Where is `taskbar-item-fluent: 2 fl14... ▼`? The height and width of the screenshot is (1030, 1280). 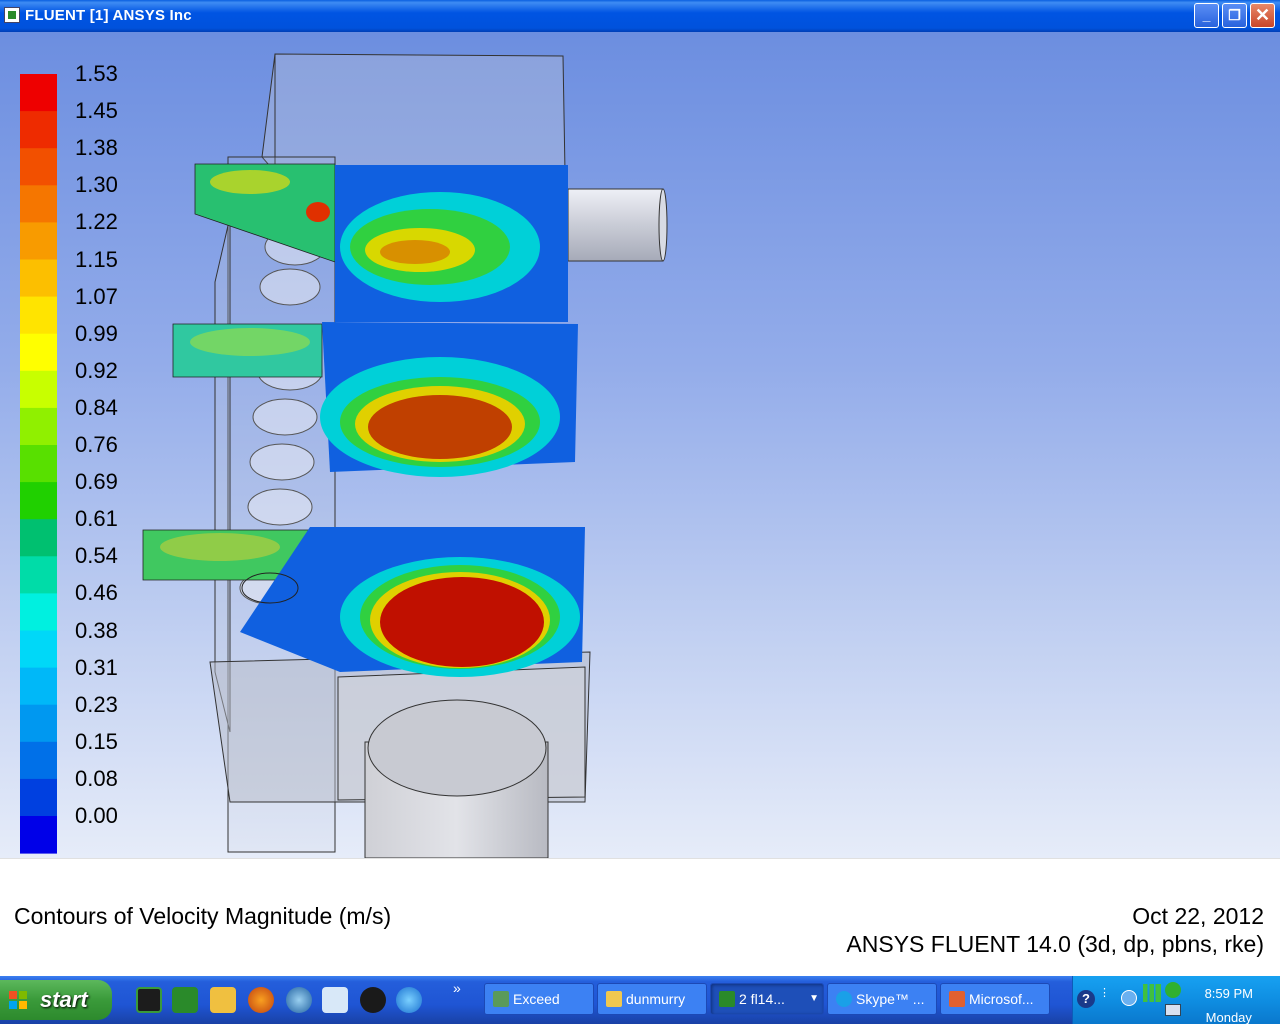
taskbar-item-fluent: 2 fl14... ▼ is located at coordinates (767, 999).